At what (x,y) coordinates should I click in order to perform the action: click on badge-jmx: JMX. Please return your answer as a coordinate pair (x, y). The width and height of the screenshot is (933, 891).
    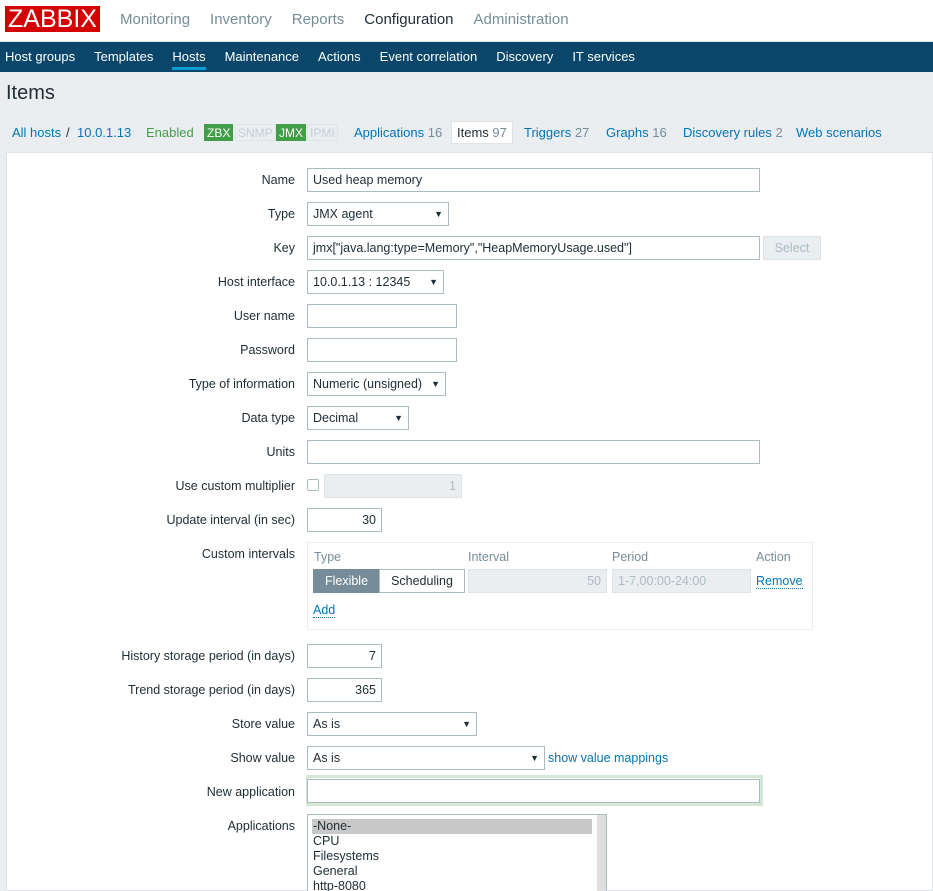
    Looking at the image, I should click on (291, 132).